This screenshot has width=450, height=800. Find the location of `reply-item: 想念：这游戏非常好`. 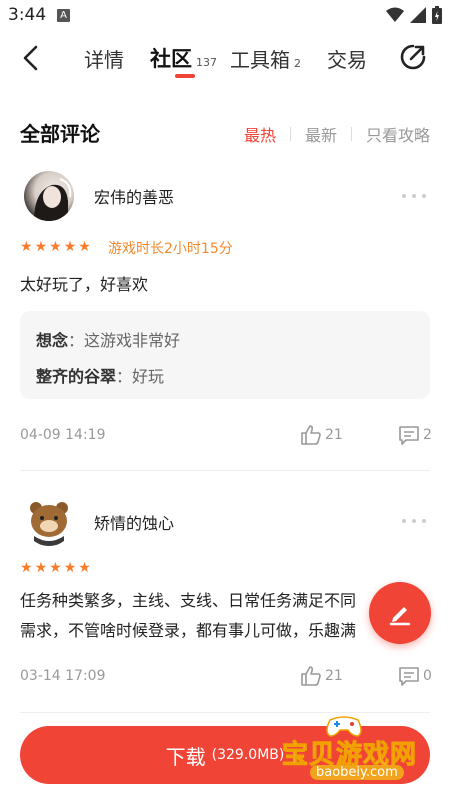

reply-item: 想念：这游戏非常好 is located at coordinates (108, 339).